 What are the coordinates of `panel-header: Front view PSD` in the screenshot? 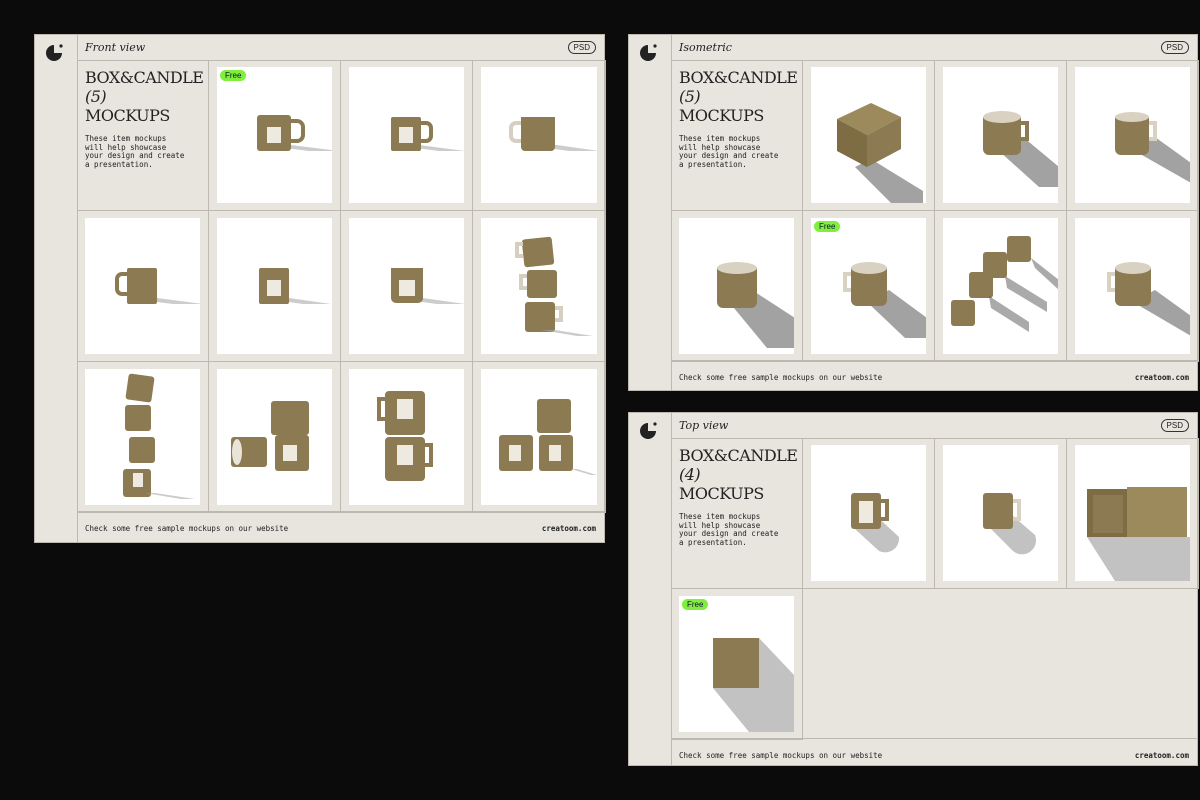 It's located at (340, 48).